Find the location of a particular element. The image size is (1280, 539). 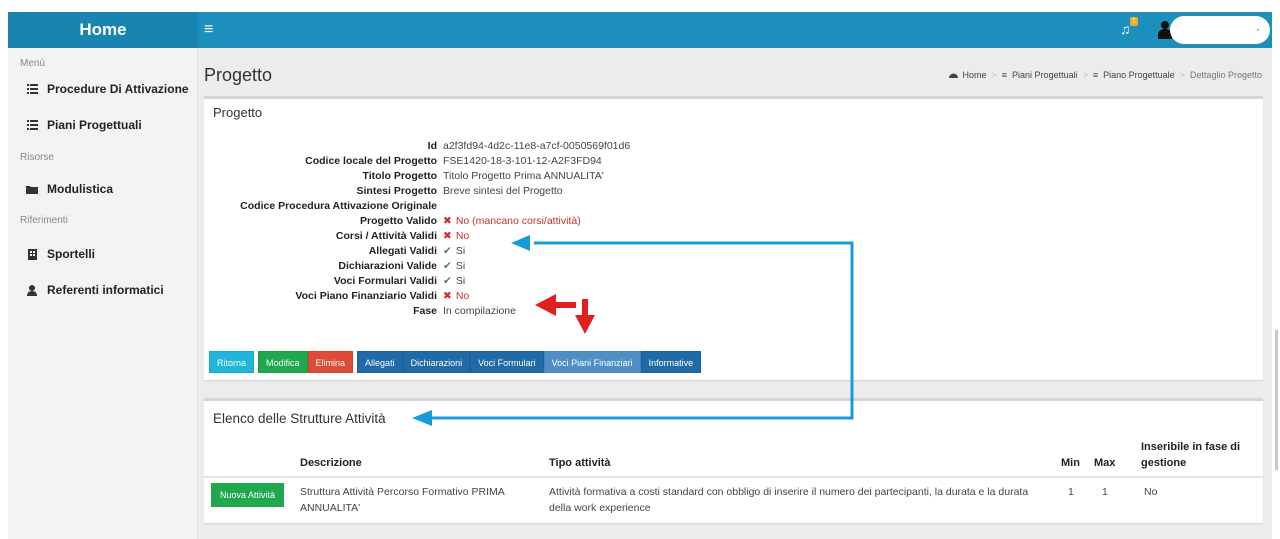

sidebar-item-procedure-di-attivazione: Procedure Di Attivazione is located at coordinates (107, 89).